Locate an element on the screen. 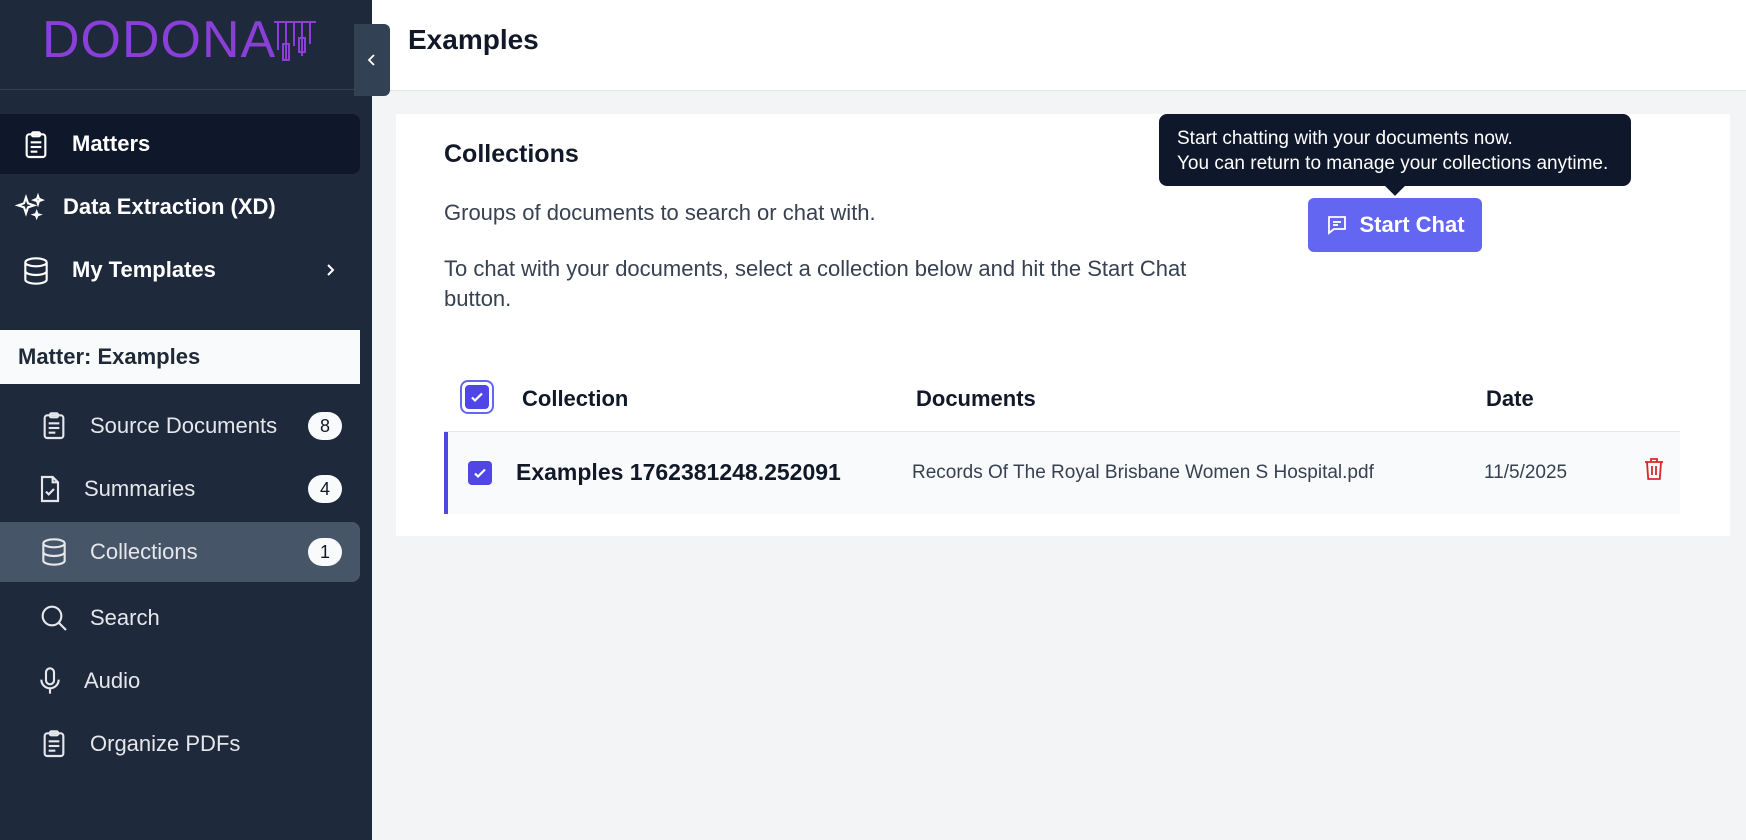 Image resolution: width=1746 pixels, height=840 pixels. sidebar-item-organize-pdfs: Organize PDFs is located at coordinates (180, 744).